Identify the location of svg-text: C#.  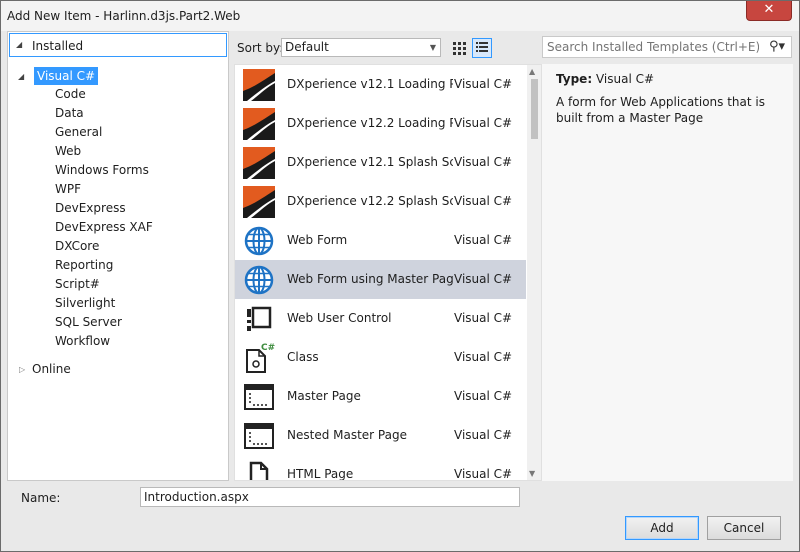
(268, 348).